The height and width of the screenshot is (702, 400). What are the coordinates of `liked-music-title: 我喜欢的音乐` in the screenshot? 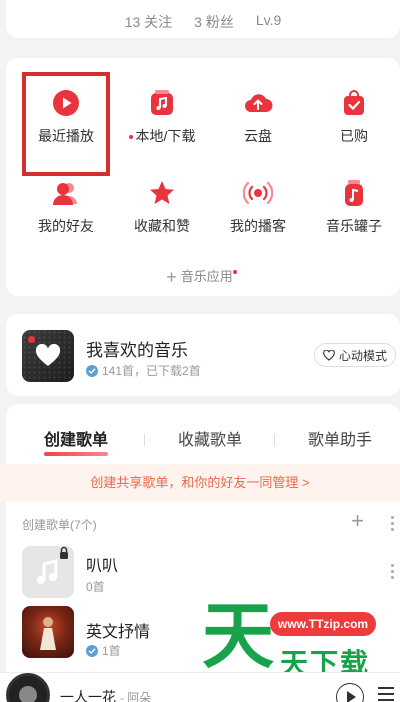 It's located at (137, 350).